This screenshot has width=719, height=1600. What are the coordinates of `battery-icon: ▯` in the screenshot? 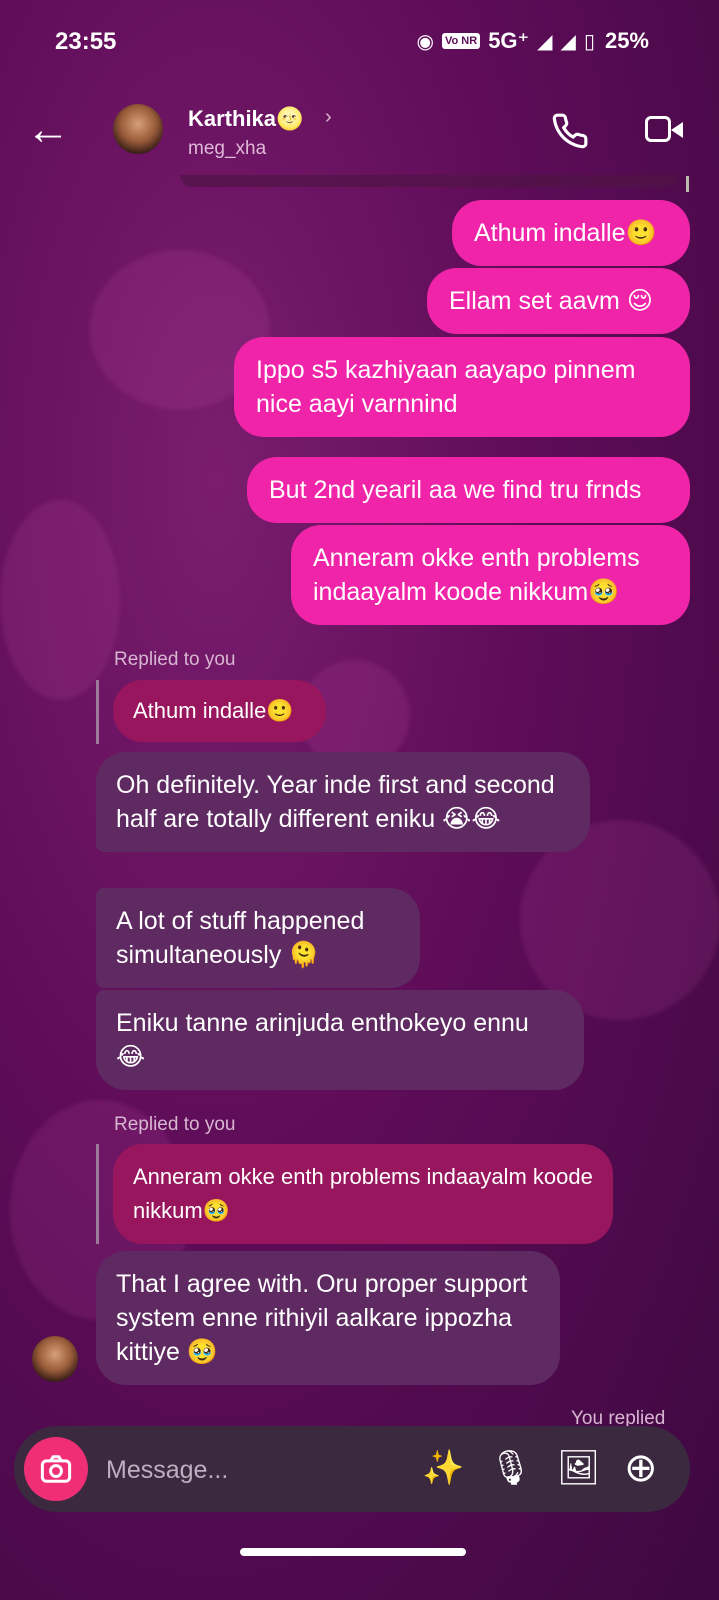 It's located at (589, 41).